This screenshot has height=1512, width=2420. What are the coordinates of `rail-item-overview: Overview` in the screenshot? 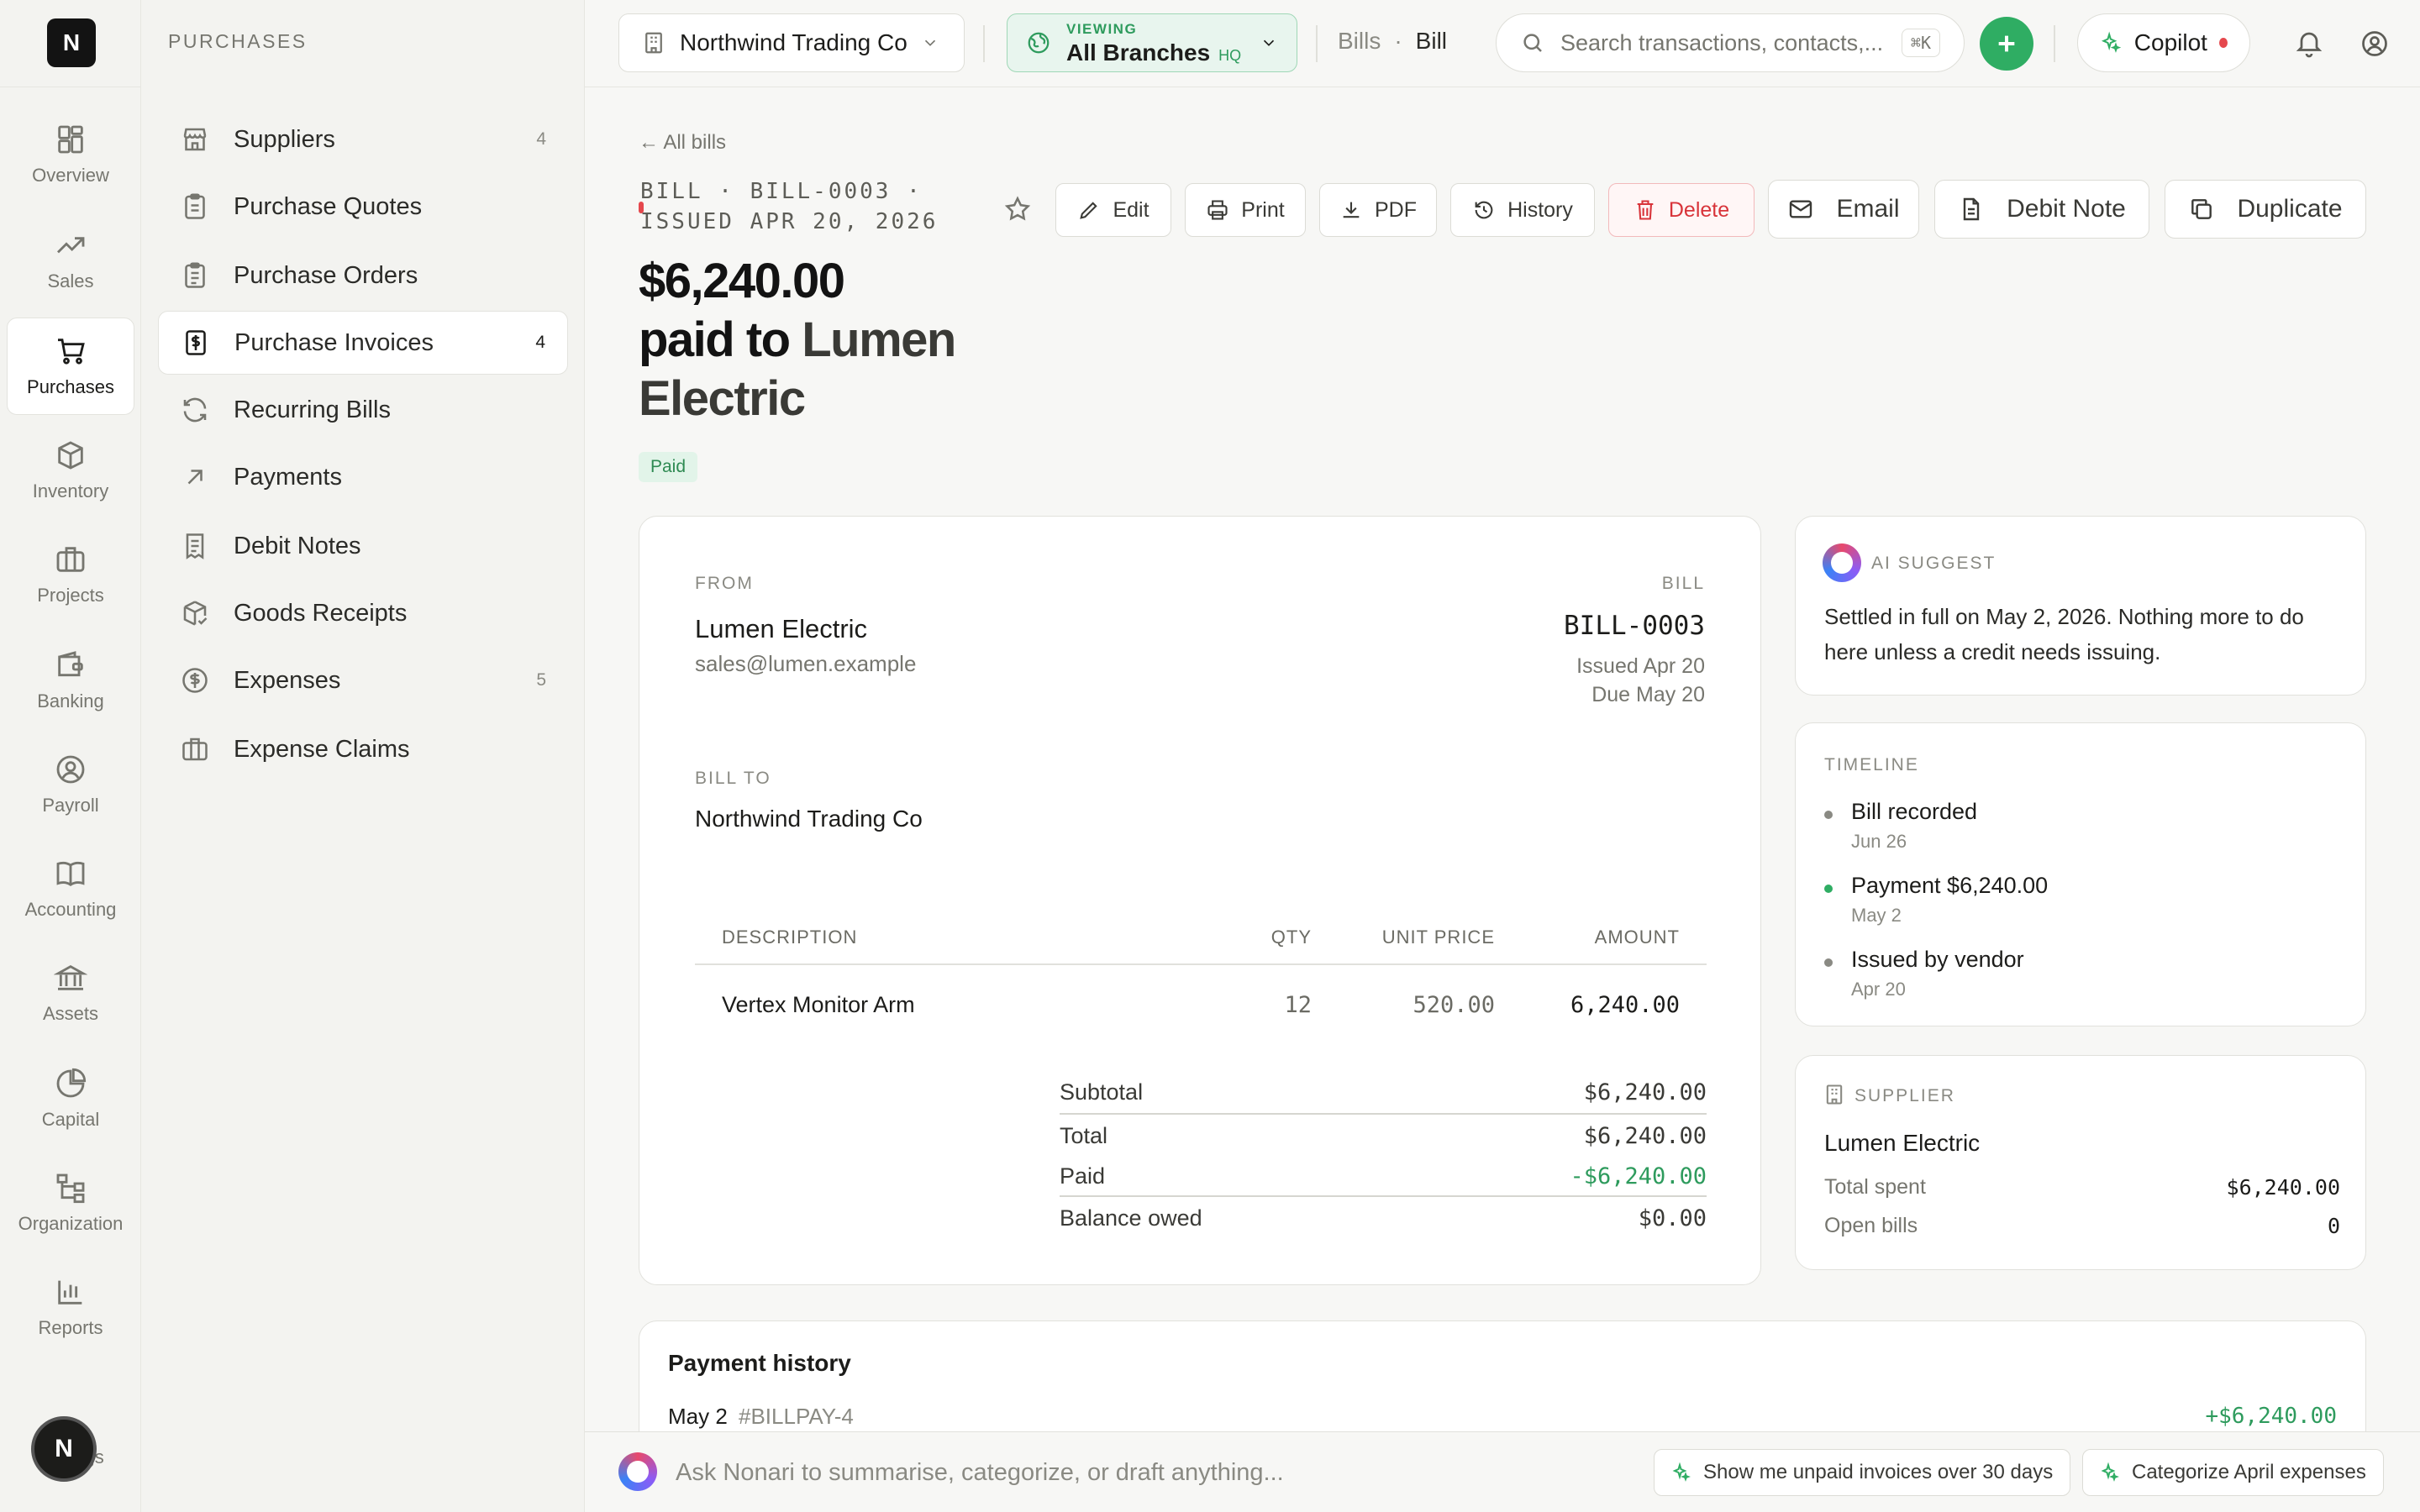 It's located at (70, 154).